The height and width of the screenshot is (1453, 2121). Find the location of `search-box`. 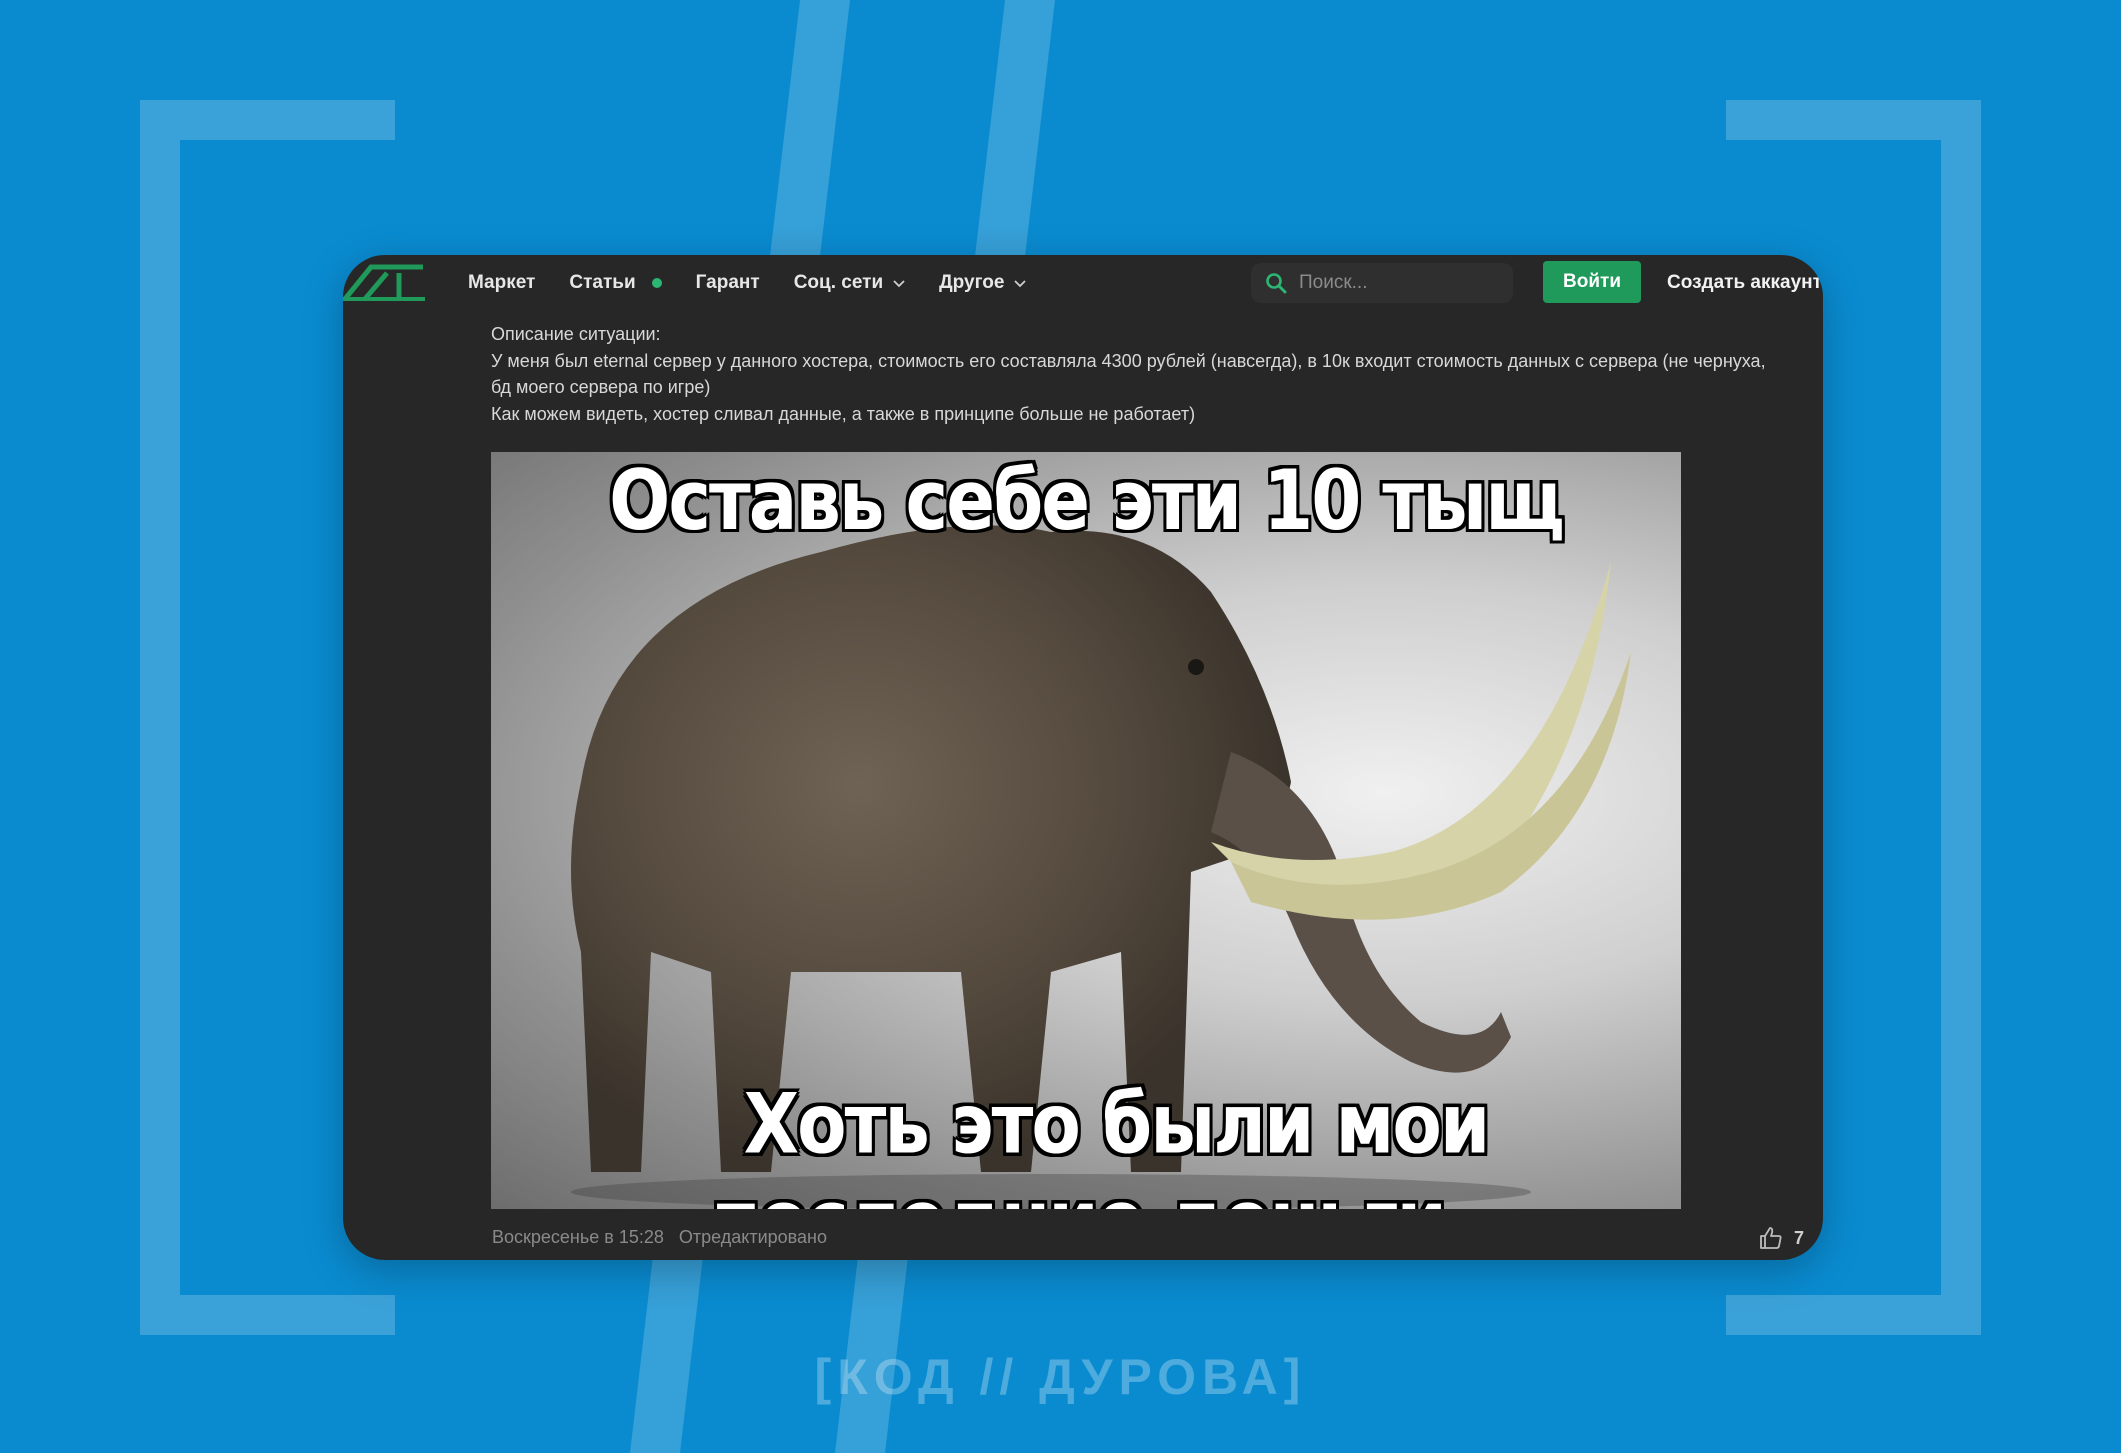

search-box is located at coordinates (1382, 283).